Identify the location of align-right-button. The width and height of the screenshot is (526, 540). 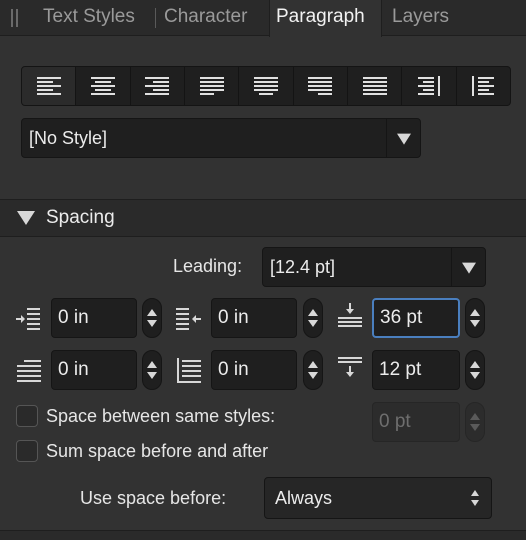
(158, 86).